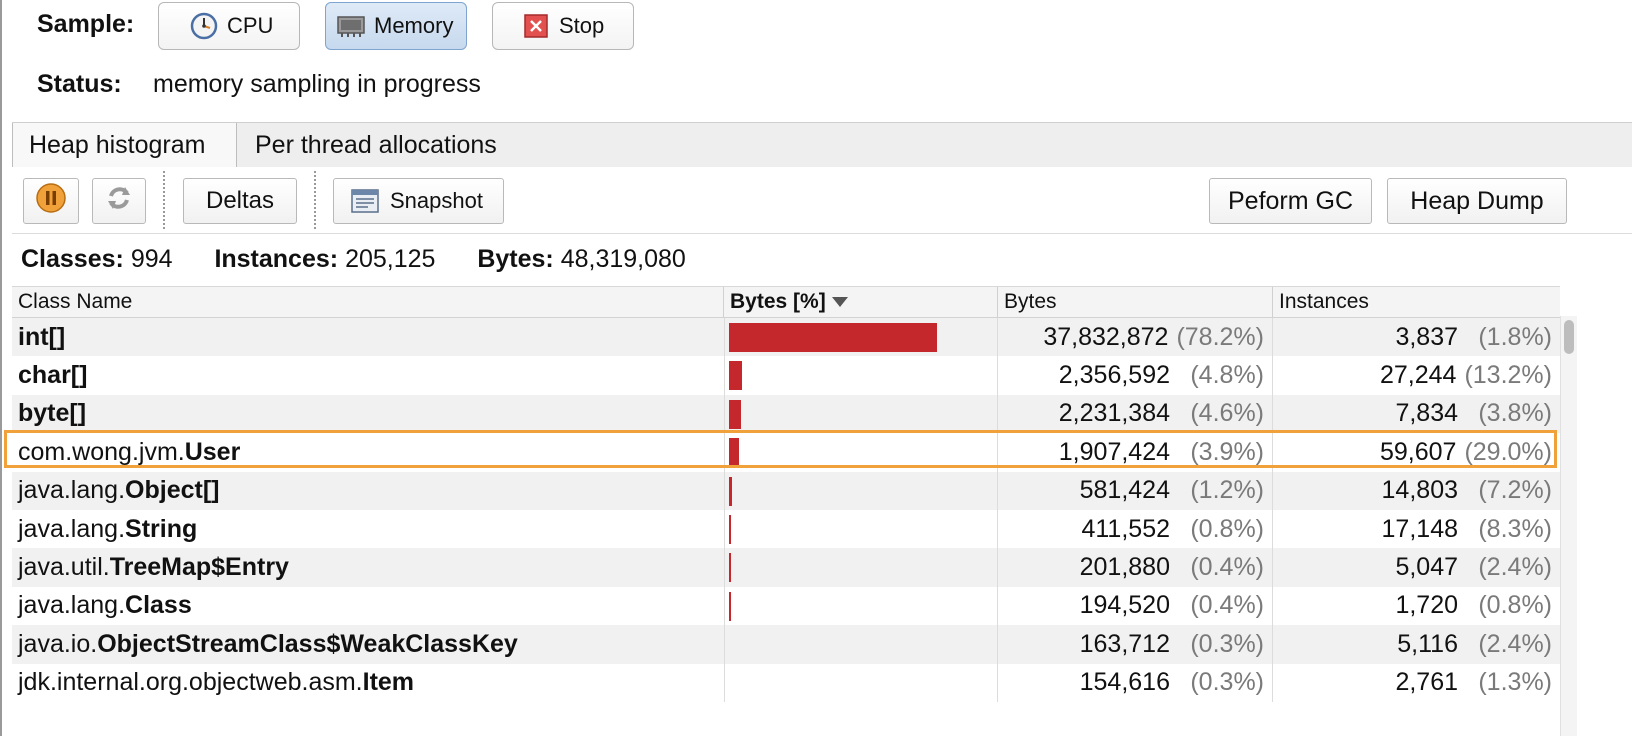  Describe the element at coordinates (1324, 301) in the screenshot. I see `column-header-label: Instances` at that location.